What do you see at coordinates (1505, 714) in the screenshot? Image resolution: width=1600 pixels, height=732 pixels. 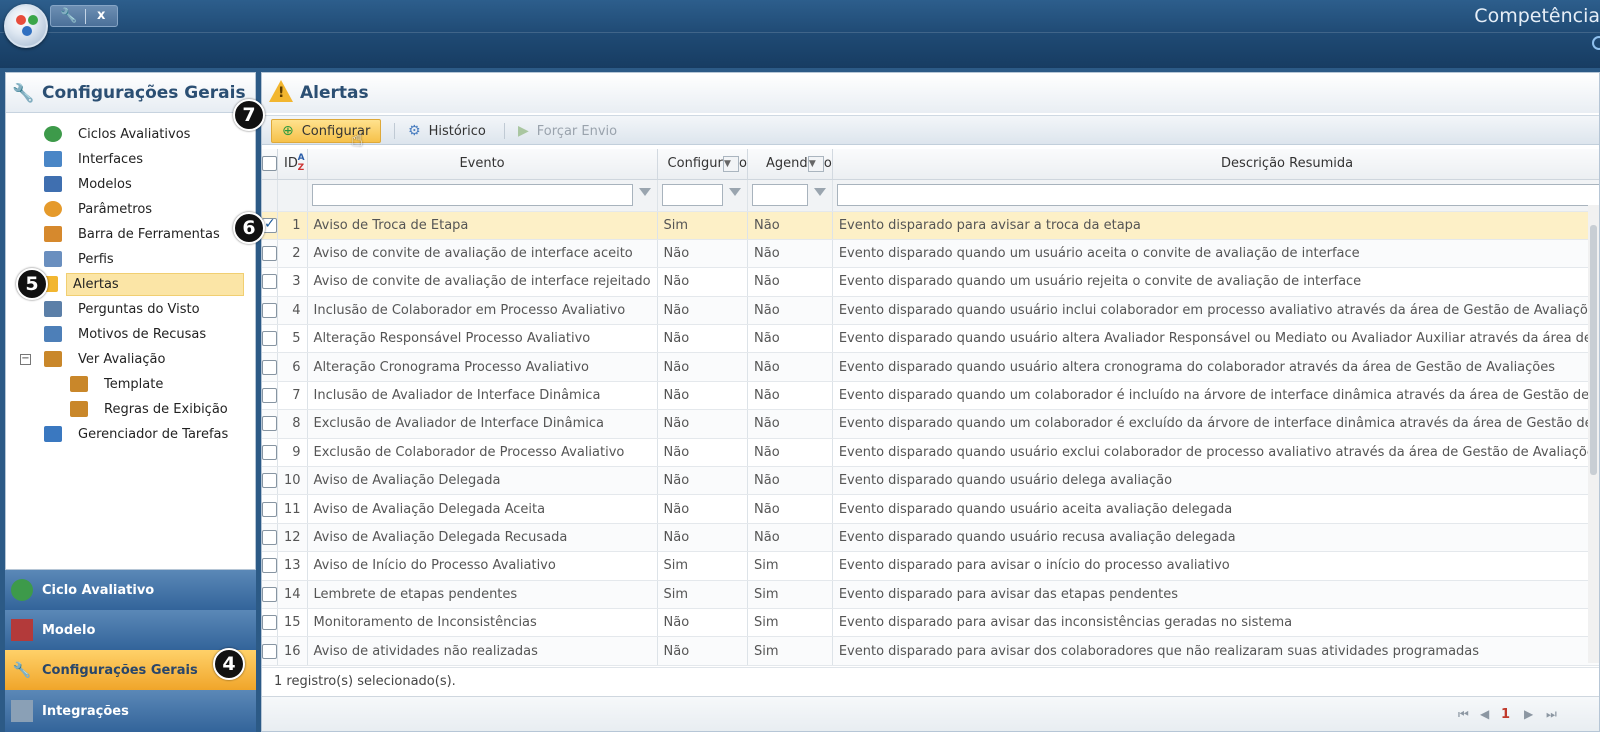 I see `current-page: 1` at bounding box center [1505, 714].